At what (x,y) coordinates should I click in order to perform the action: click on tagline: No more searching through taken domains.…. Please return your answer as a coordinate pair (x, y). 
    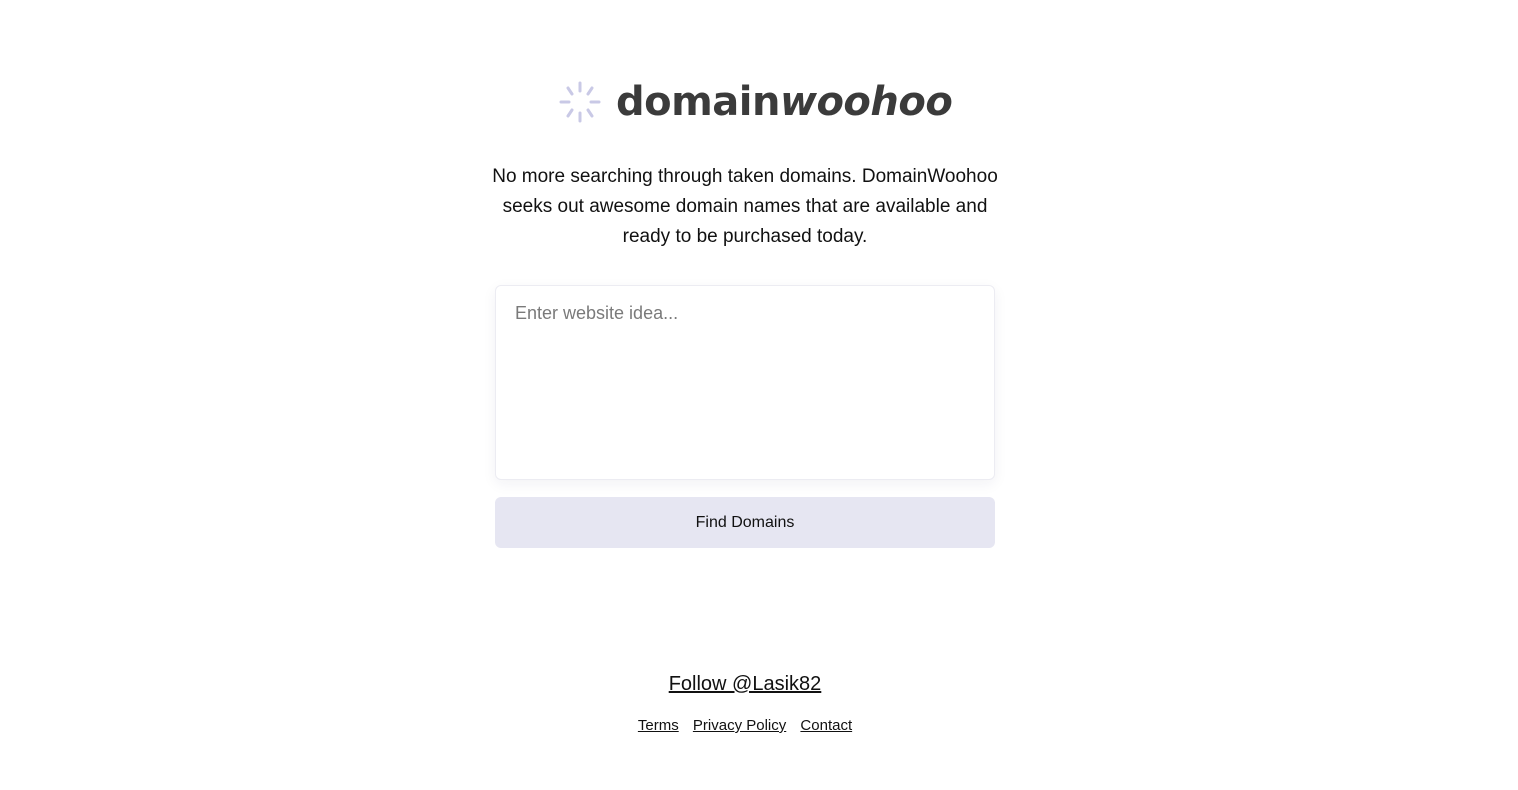
    Looking at the image, I should click on (745, 206).